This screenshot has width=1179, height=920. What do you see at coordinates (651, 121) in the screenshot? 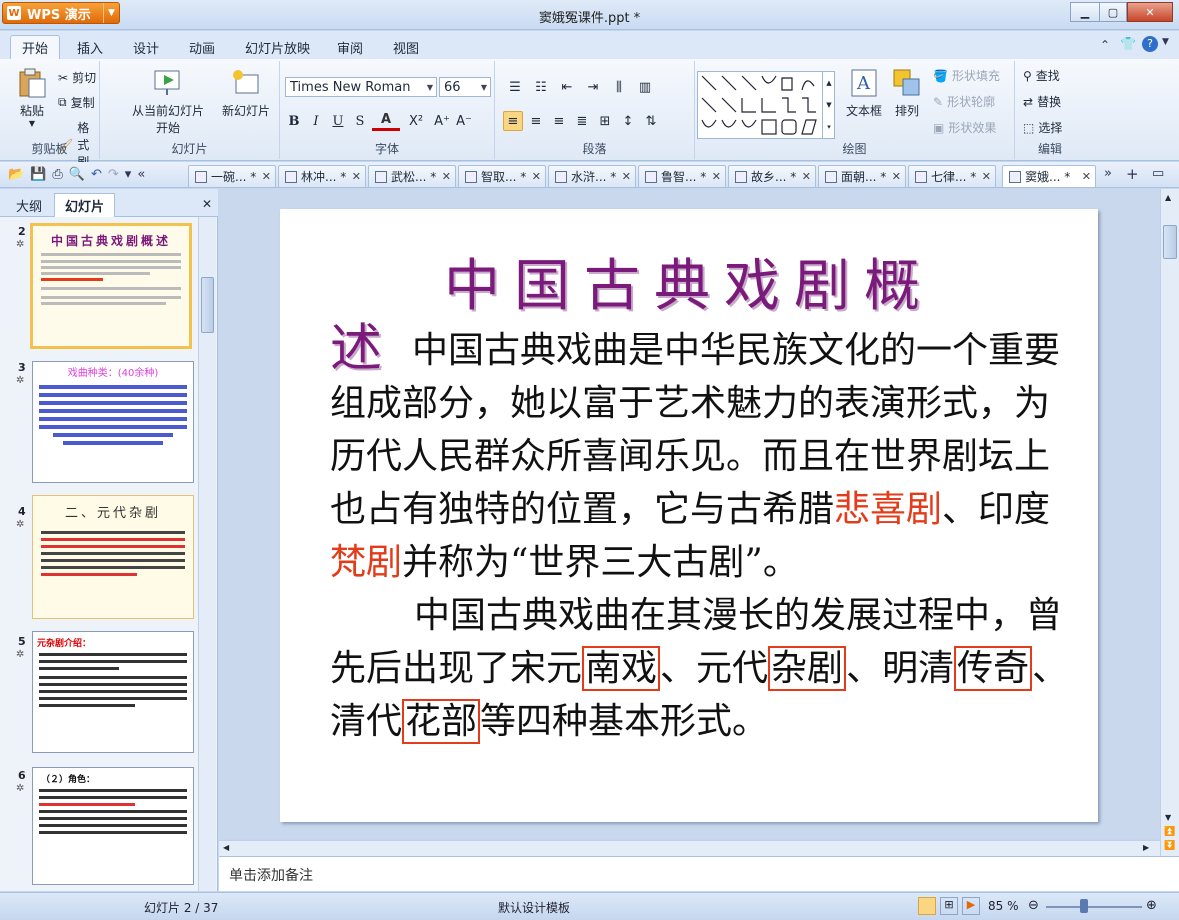
I see `text-align-icon: ⇅` at bounding box center [651, 121].